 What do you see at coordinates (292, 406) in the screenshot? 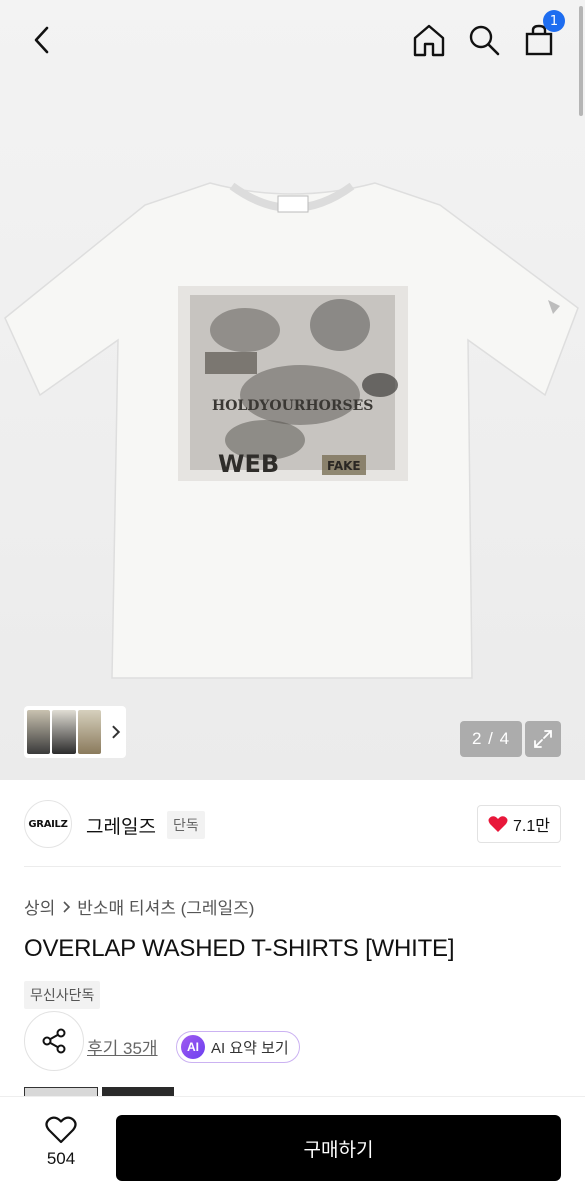
I see `print-text-1: HOLDYOURHORSES` at bounding box center [292, 406].